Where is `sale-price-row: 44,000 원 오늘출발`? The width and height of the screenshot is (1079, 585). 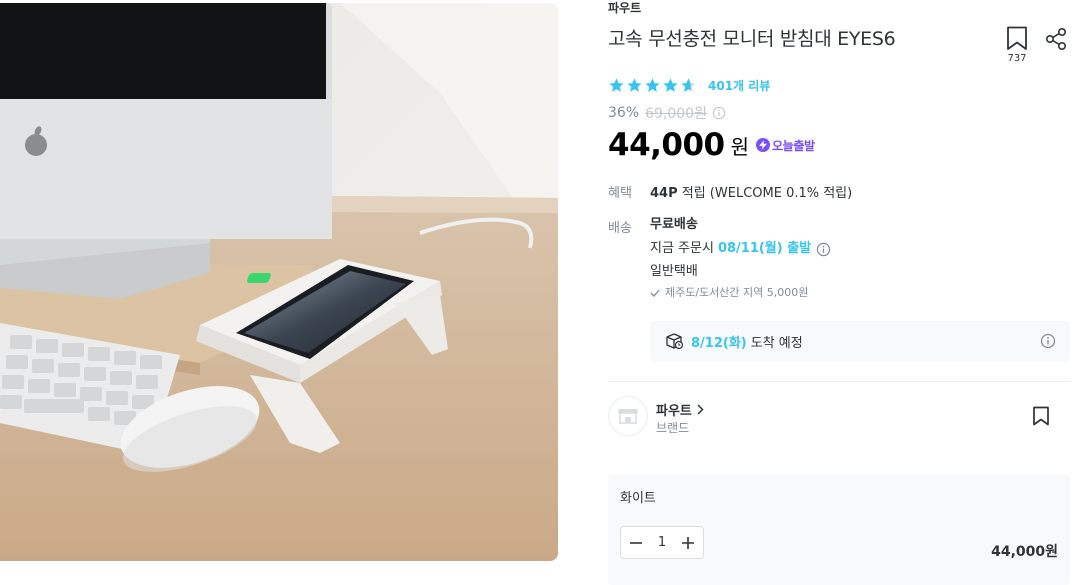
sale-price-row: 44,000 원 오늘출발 is located at coordinates (711, 145).